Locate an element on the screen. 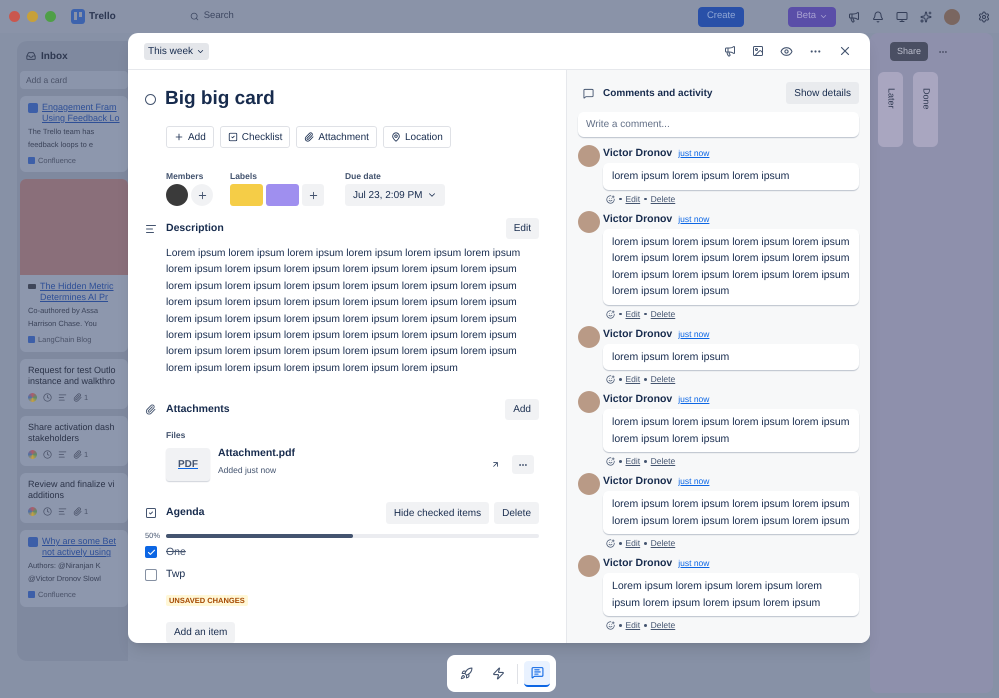 The height and width of the screenshot is (698, 999). field-label: Labels is located at coordinates (244, 175).